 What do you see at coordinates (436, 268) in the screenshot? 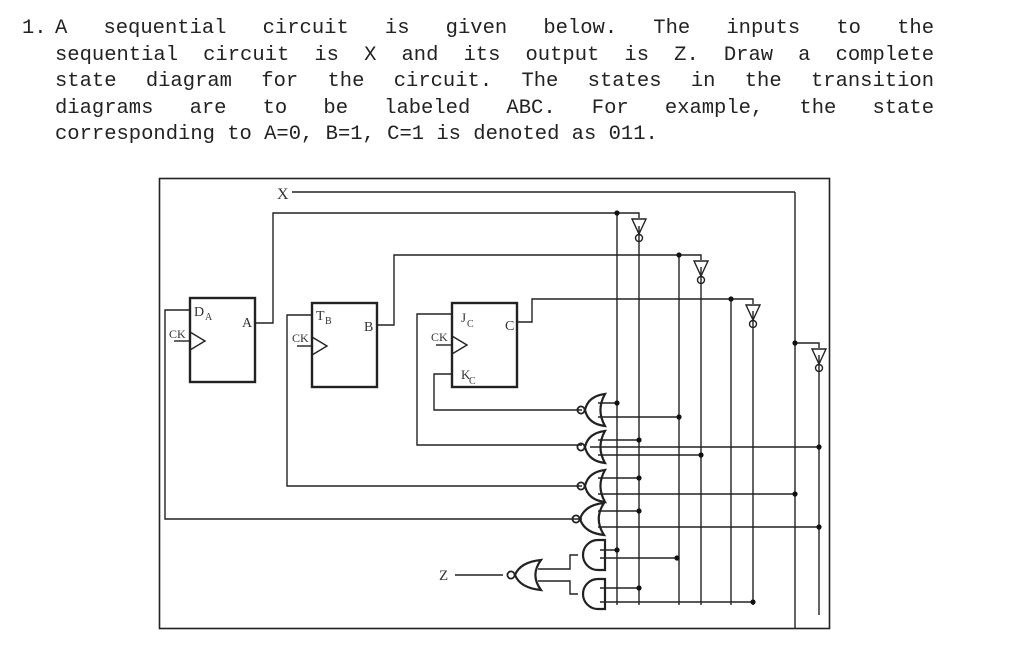
I see `wire-a-out` at bounding box center [436, 268].